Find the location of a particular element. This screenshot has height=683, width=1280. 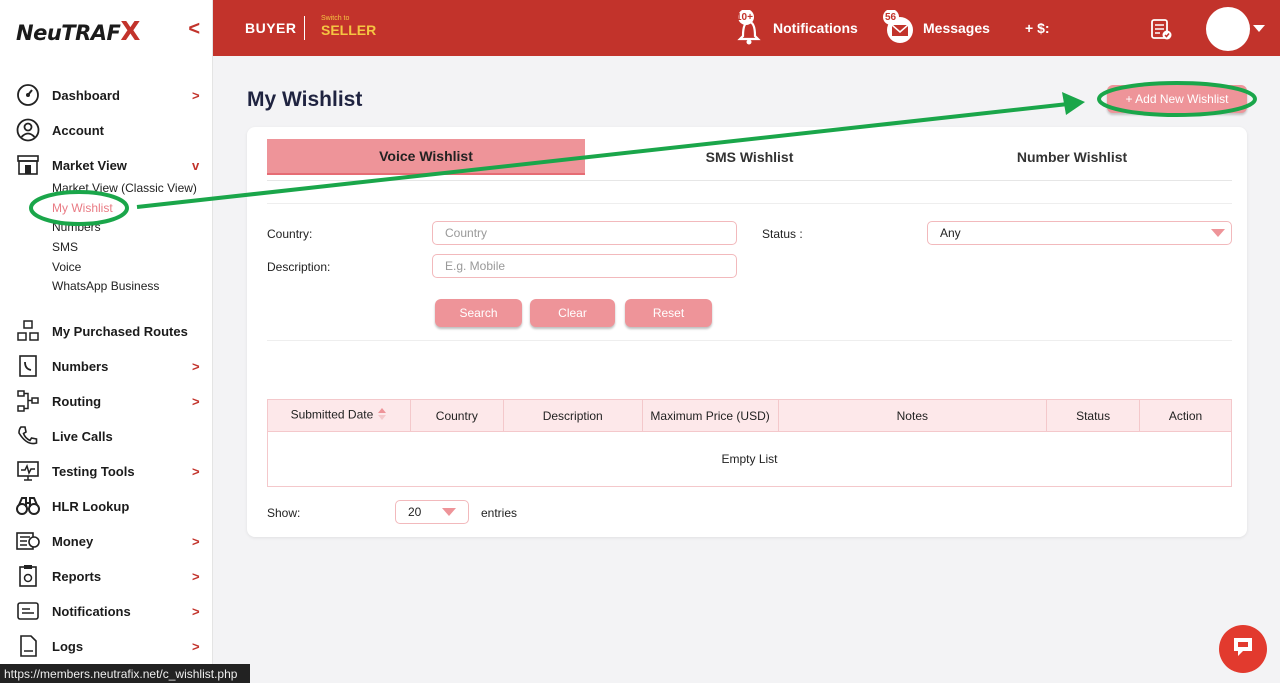

status-selected-value: Any is located at coordinates (950, 233).